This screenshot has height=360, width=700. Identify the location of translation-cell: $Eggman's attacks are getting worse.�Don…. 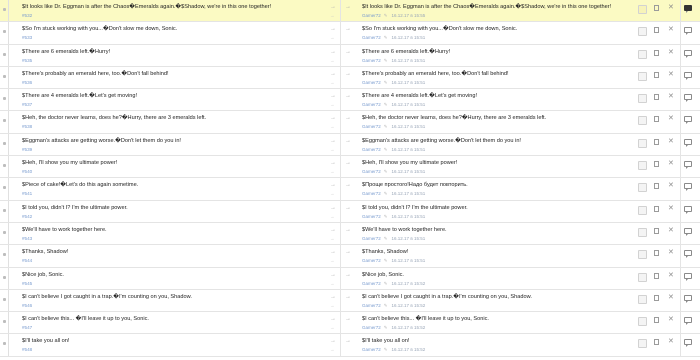
(497, 144).